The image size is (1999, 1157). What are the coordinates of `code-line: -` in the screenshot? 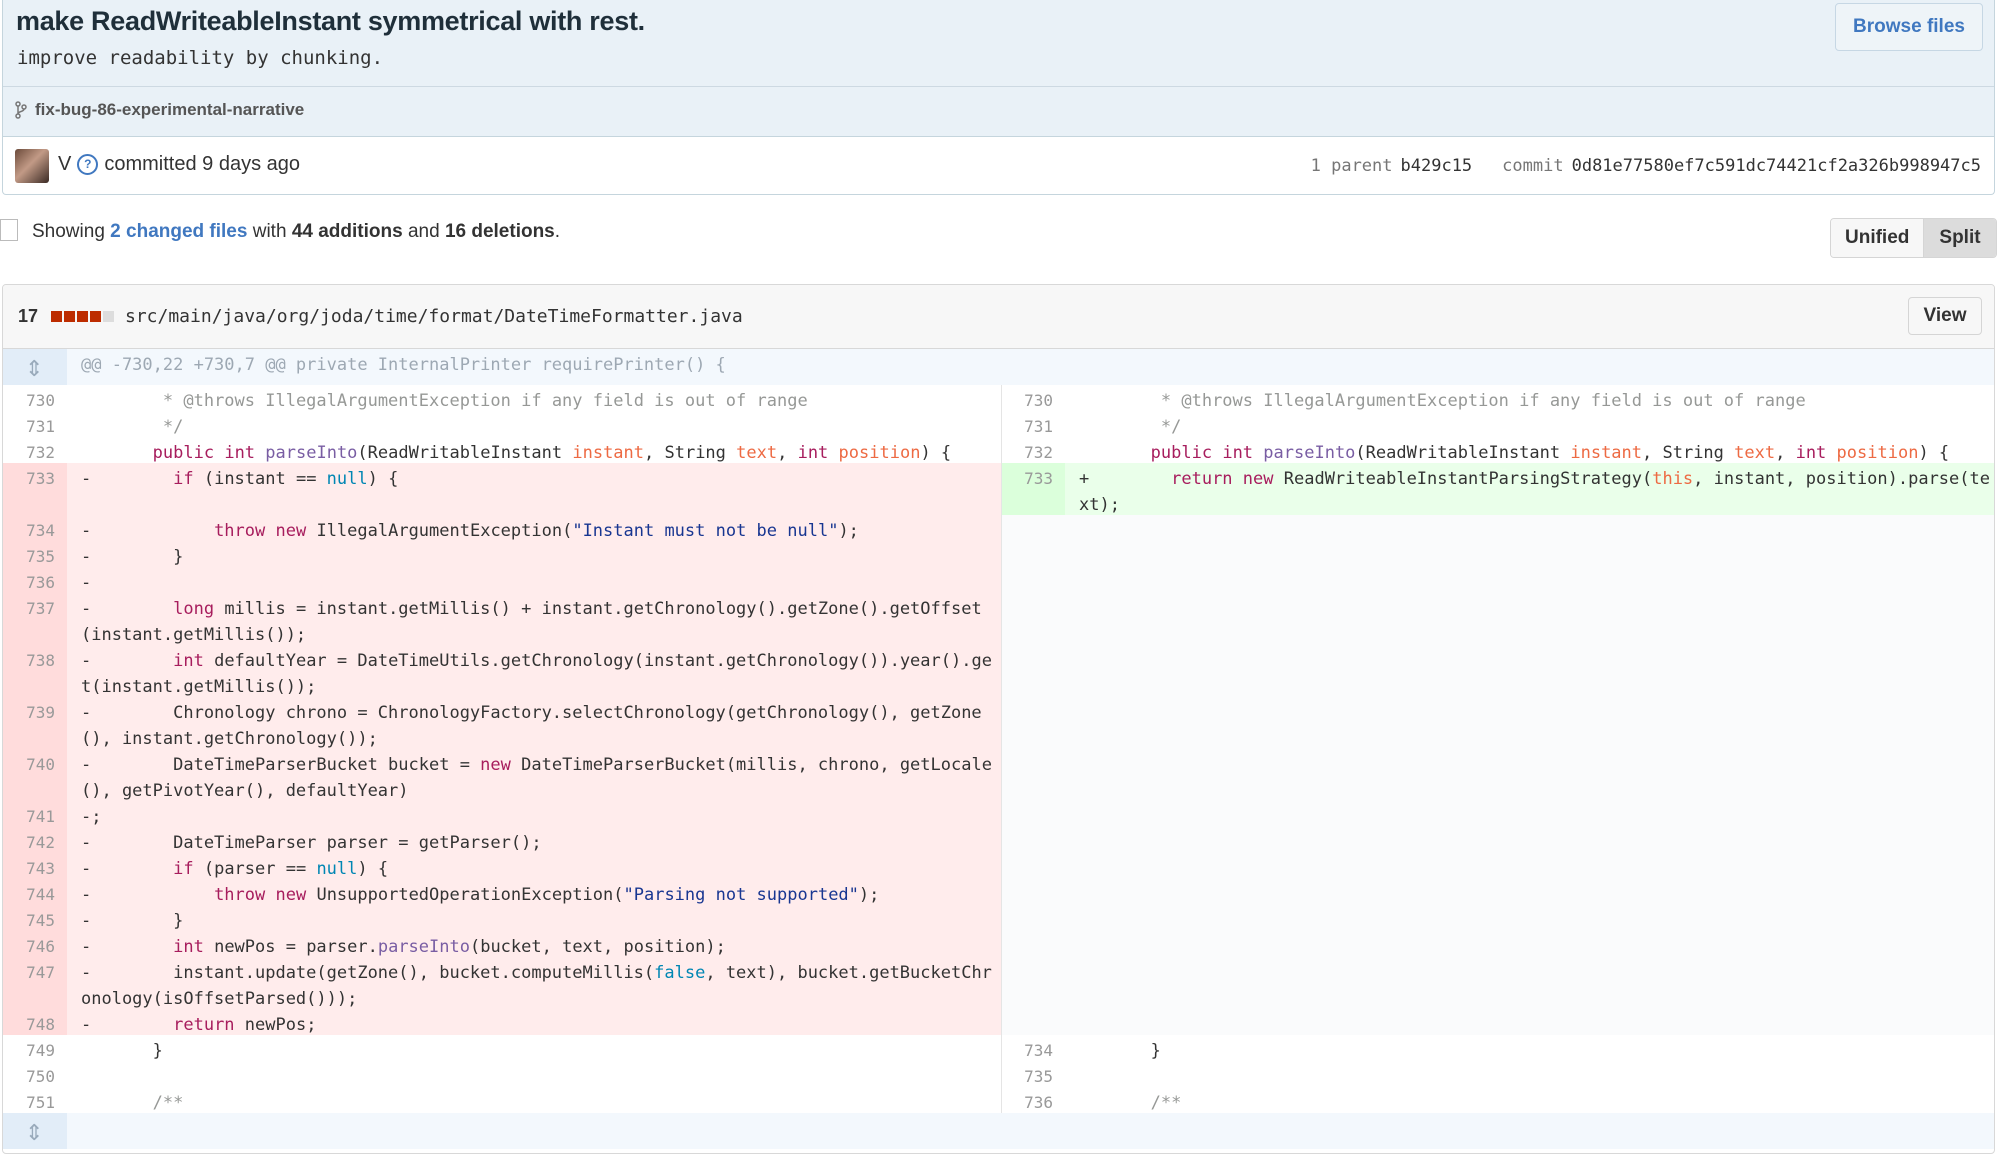 It's located at (534, 580).